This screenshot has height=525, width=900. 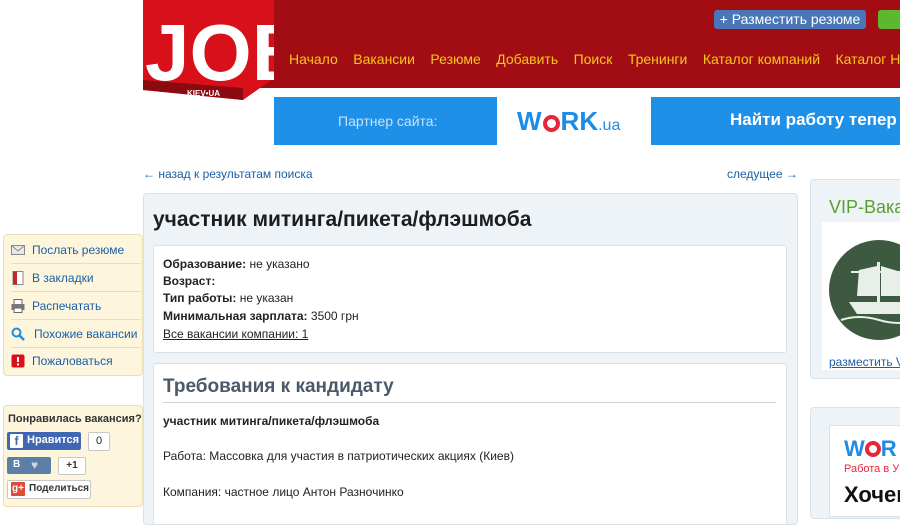 I want to click on action-report: Пожаловаться, so click(x=76, y=361).